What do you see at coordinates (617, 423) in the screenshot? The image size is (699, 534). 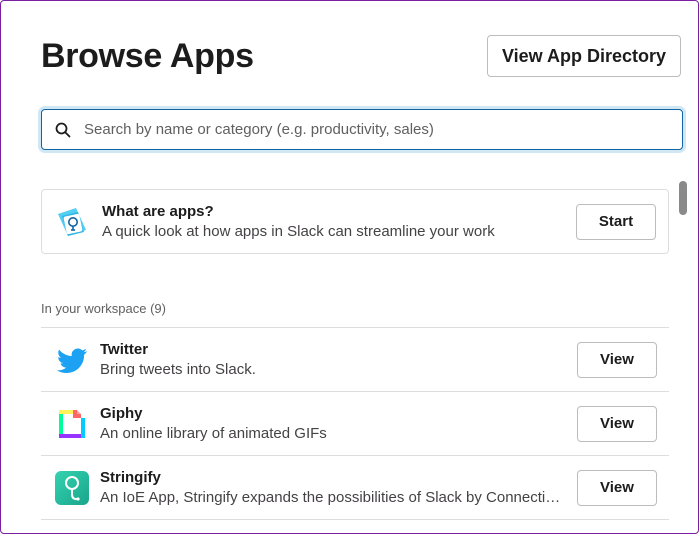 I see `view-giphy-button: View` at bounding box center [617, 423].